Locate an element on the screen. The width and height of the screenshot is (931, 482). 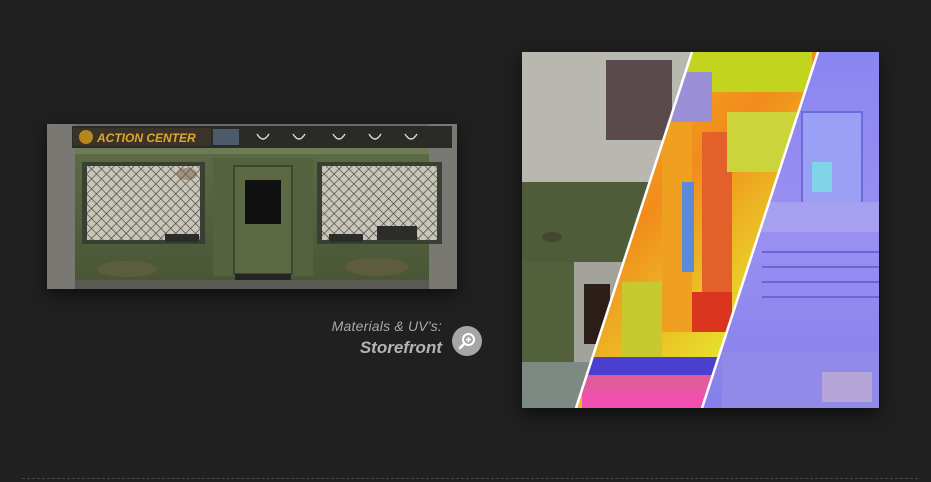
zoom-button is located at coordinates (467, 341).